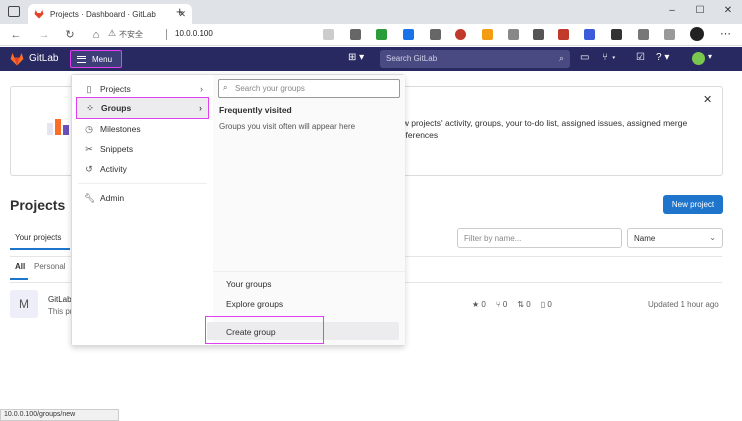 The width and height of the screenshot is (742, 421). I want to click on chevron-down-icon: ⌄, so click(712, 237).